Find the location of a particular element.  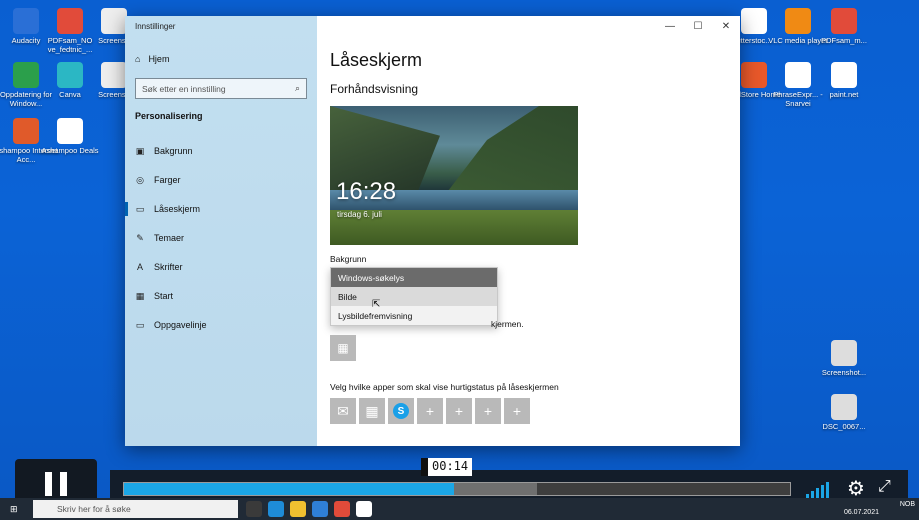

theme-icon: ✎ is located at coordinates (140, 237).